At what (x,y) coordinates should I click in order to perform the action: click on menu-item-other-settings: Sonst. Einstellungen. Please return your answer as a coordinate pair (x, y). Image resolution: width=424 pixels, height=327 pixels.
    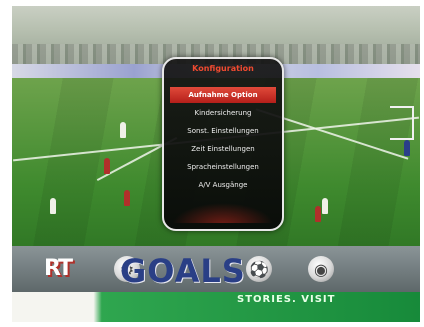
    Looking at the image, I should click on (223, 131).